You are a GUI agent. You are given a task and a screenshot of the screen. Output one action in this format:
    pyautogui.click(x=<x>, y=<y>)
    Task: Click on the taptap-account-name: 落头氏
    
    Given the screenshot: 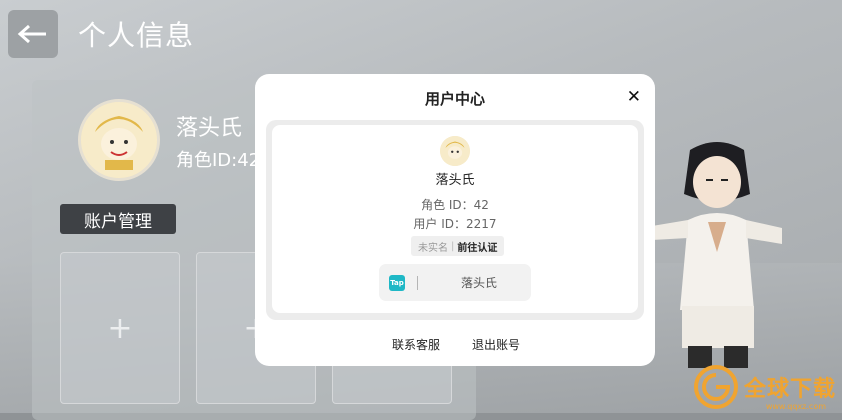 What is the action you would take?
    pyautogui.click(x=478, y=283)
    